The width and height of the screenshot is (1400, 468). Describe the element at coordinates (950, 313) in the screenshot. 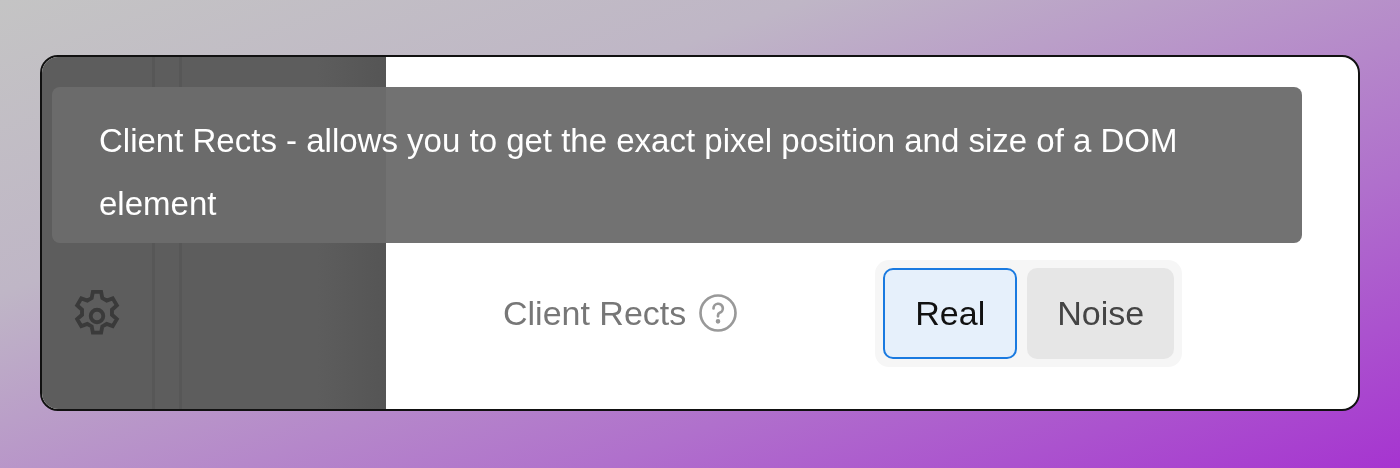

I see `option-button: Real` at that location.